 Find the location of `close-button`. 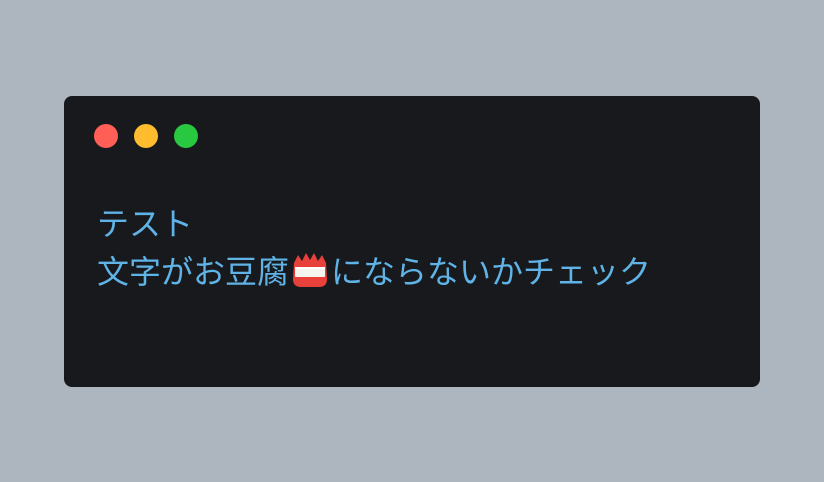

close-button is located at coordinates (106, 136).